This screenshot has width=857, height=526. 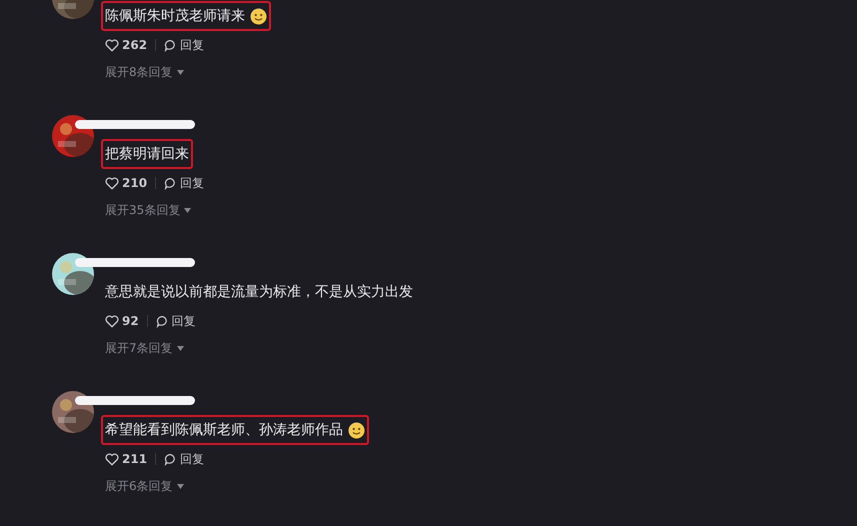 What do you see at coordinates (126, 183) in the screenshot?
I see `like-button: 210` at bounding box center [126, 183].